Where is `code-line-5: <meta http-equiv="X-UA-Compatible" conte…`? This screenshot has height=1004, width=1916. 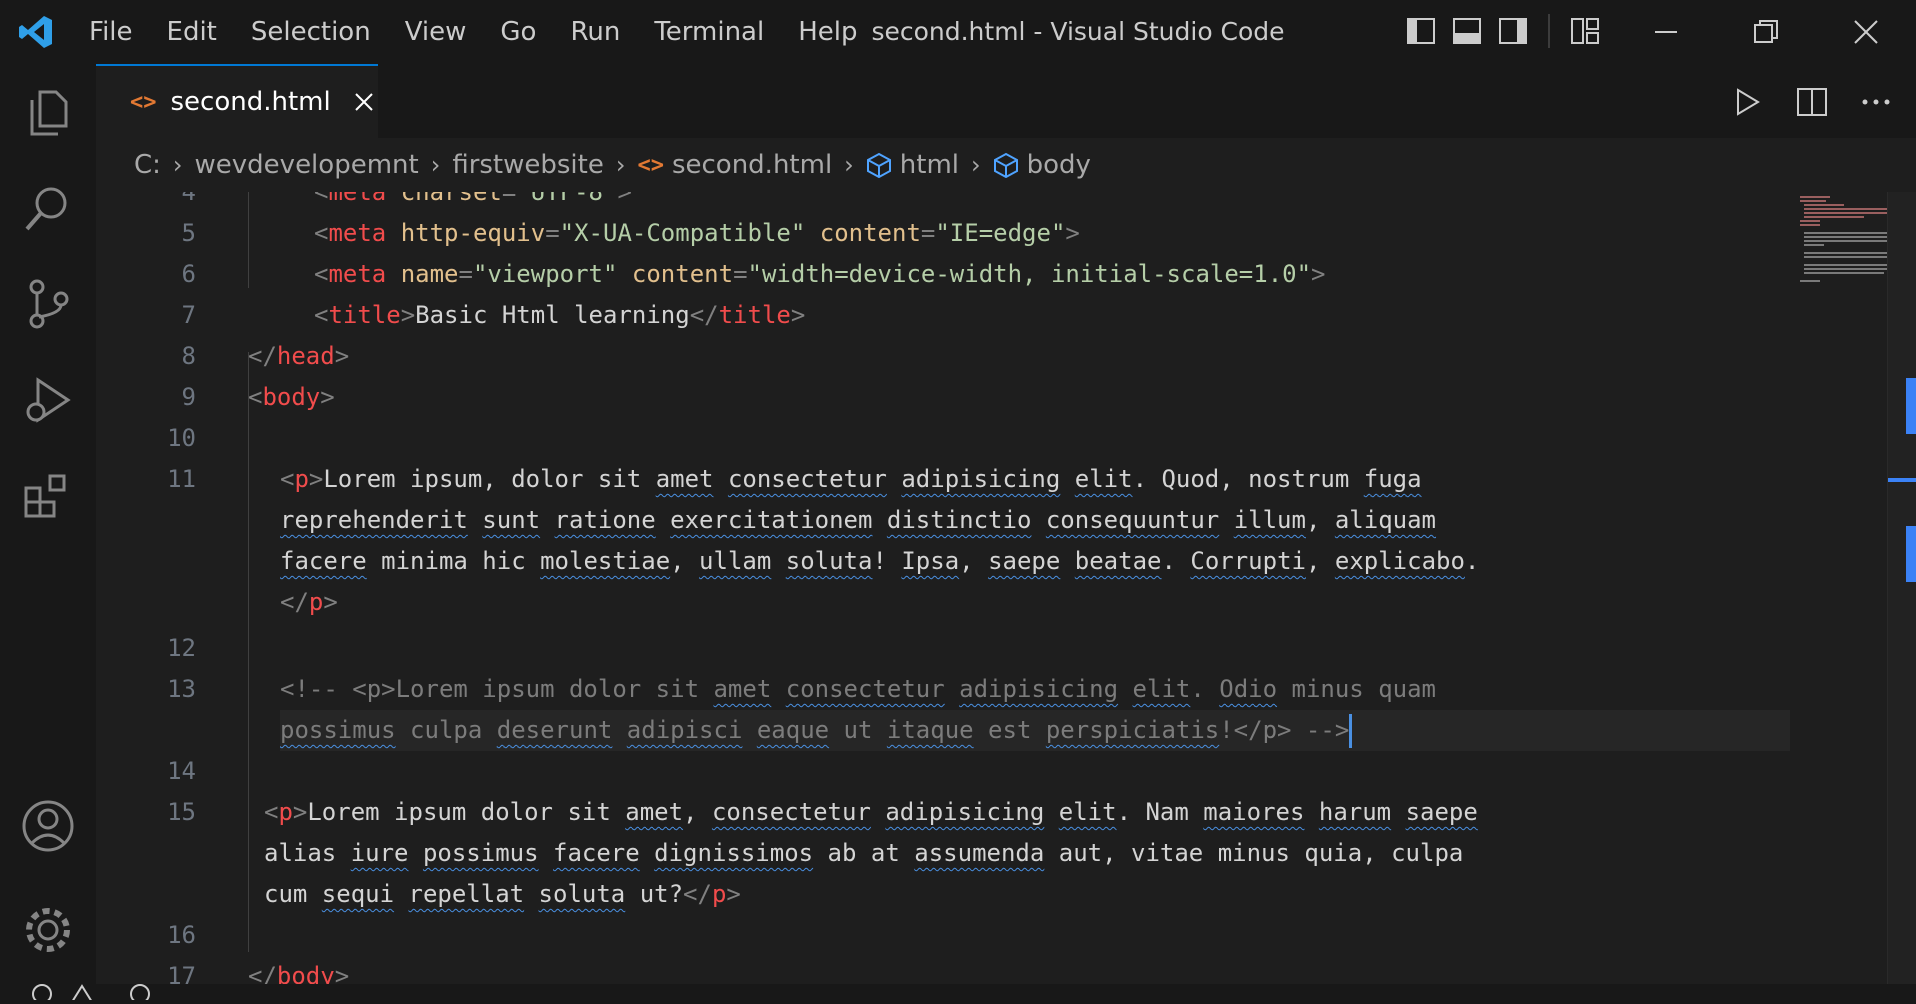
code-line-5: <meta http-equiv="X-UA-Compatible" conte… is located at coordinates (697, 233).